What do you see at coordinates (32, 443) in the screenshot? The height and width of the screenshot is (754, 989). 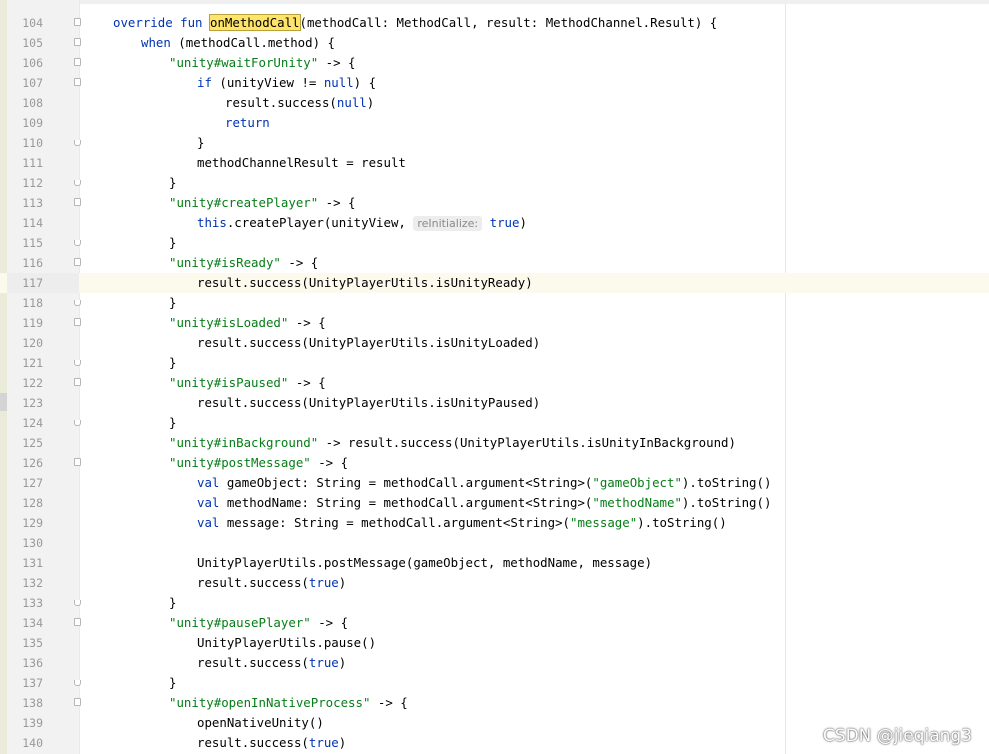 I see `line-number: 125` at bounding box center [32, 443].